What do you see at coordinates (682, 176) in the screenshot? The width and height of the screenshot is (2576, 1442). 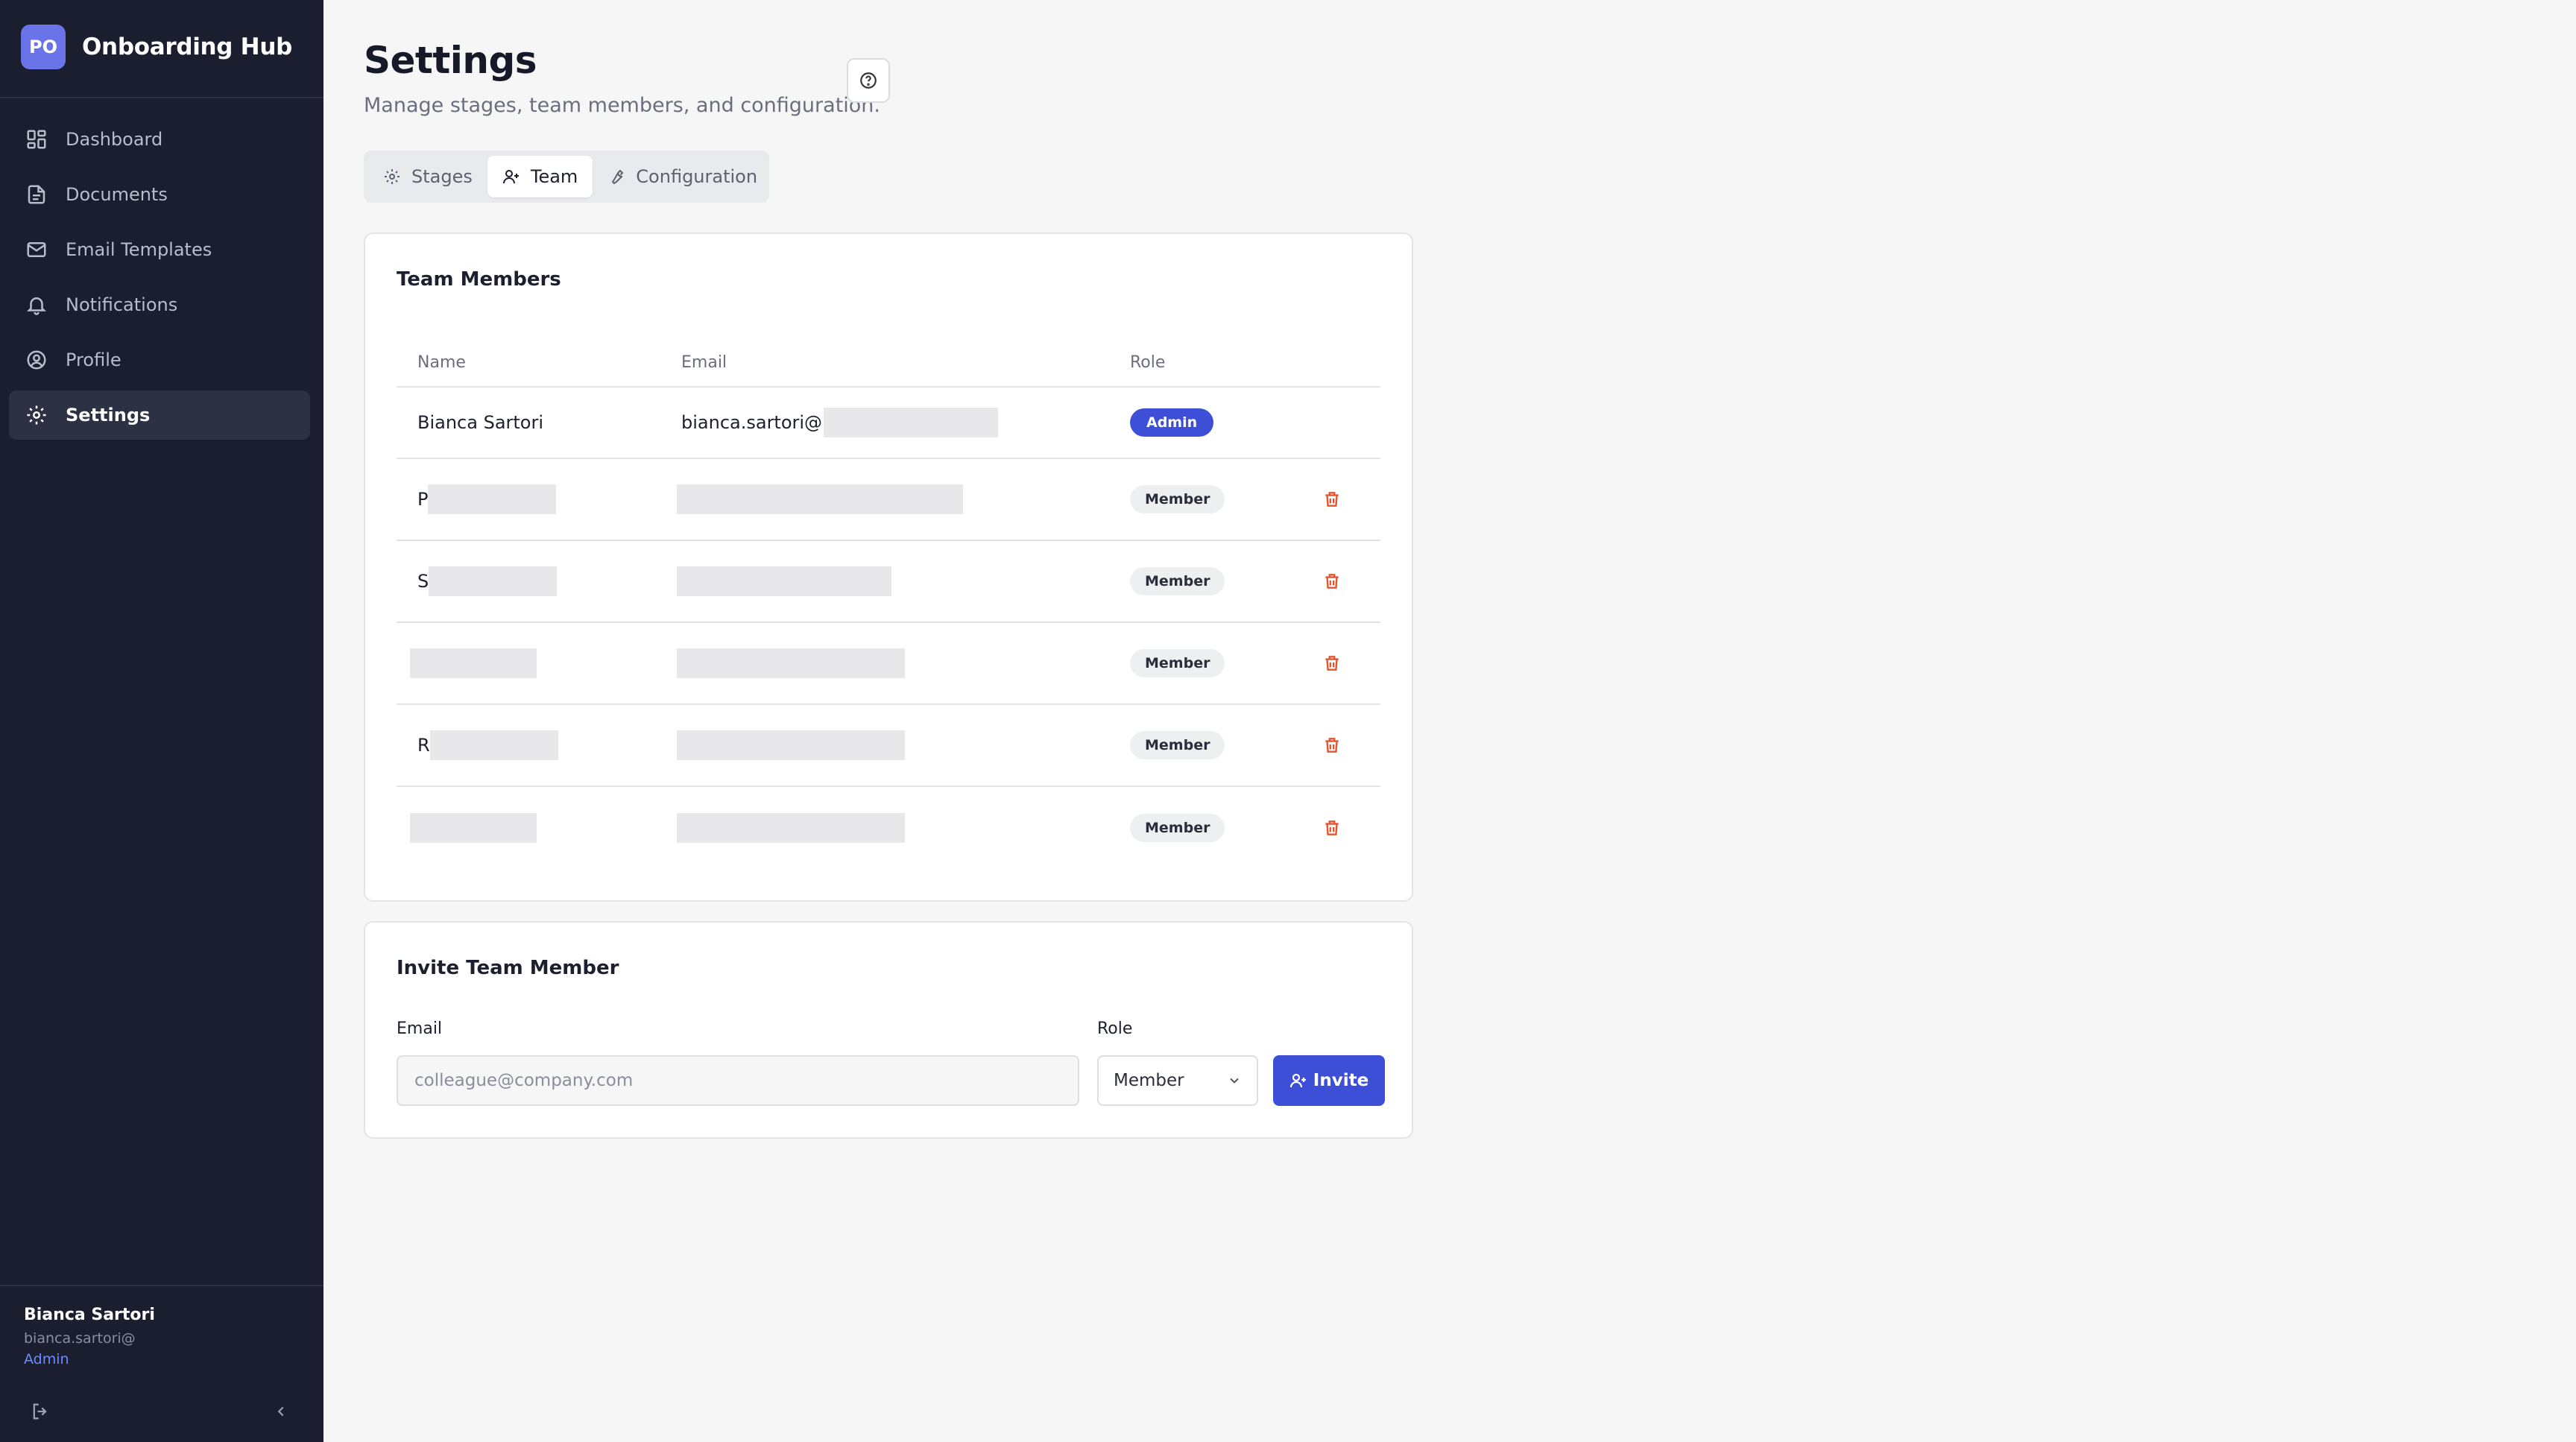 I see `tab-configuration: Configuration` at bounding box center [682, 176].